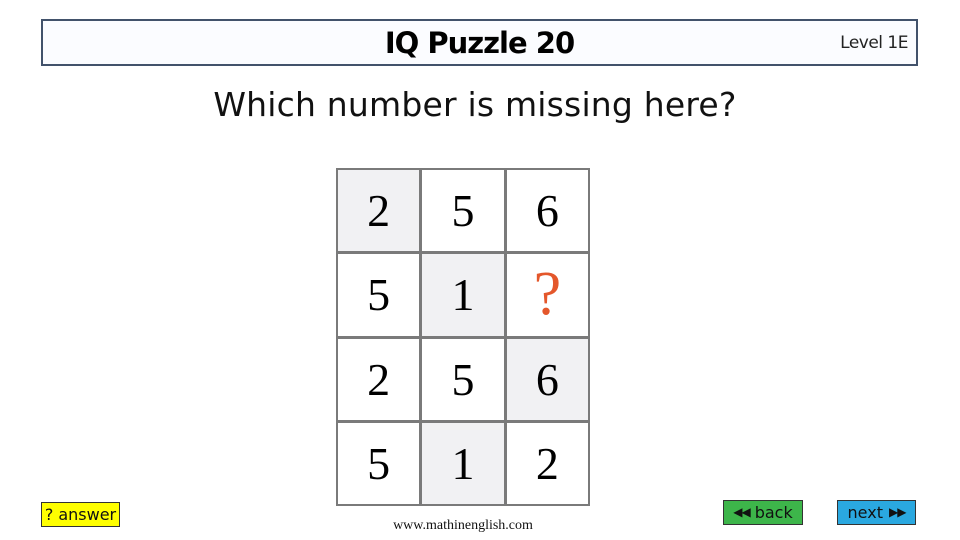  What do you see at coordinates (49, 514) in the screenshot?
I see `question-mark-icon: ?` at bounding box center [49, 514].